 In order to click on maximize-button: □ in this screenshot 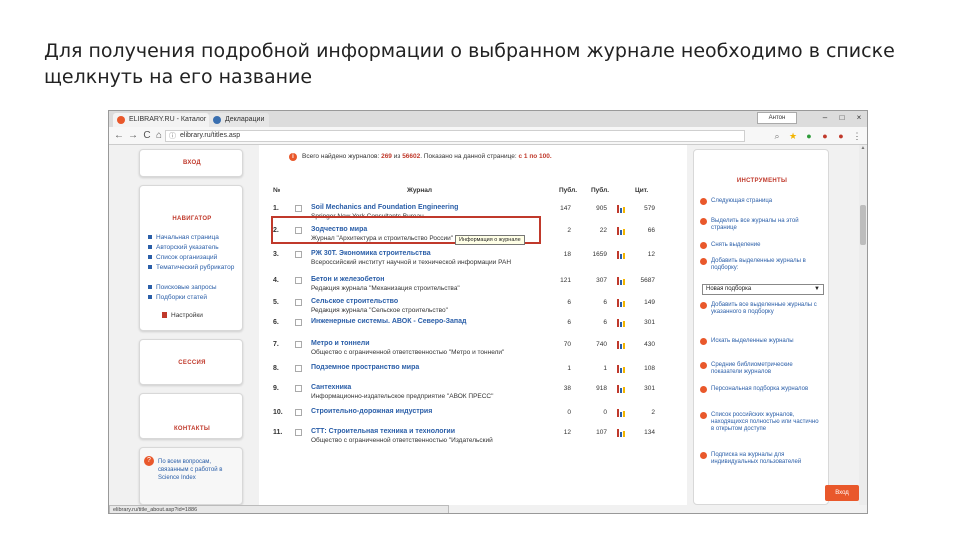, I will do `click(842, 118)`.